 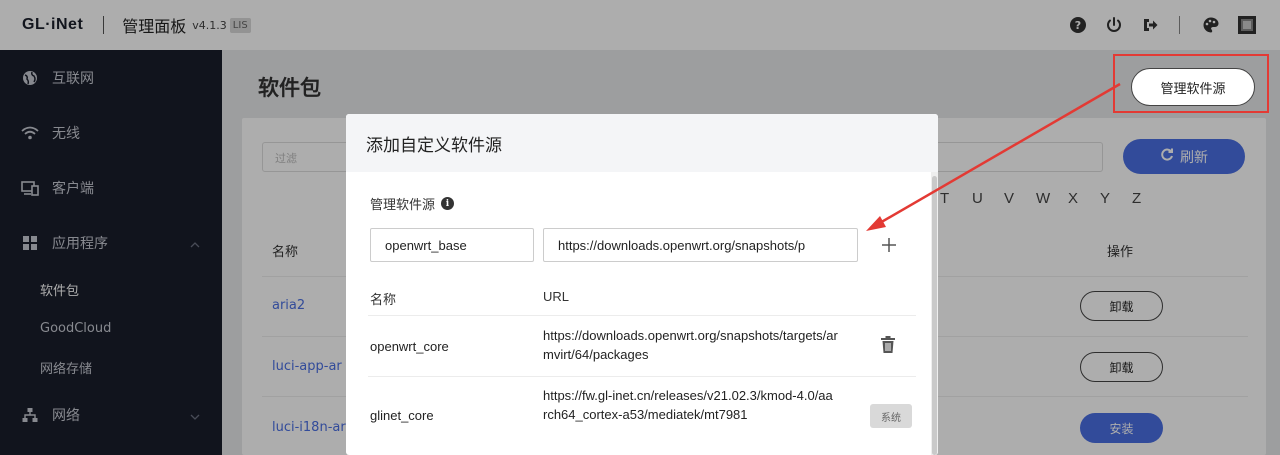 What do you see at coordinates (642, 143) in the screenshot?
I see `dialog-title: 添加自定义软件源` at bounding box center [642, 143].